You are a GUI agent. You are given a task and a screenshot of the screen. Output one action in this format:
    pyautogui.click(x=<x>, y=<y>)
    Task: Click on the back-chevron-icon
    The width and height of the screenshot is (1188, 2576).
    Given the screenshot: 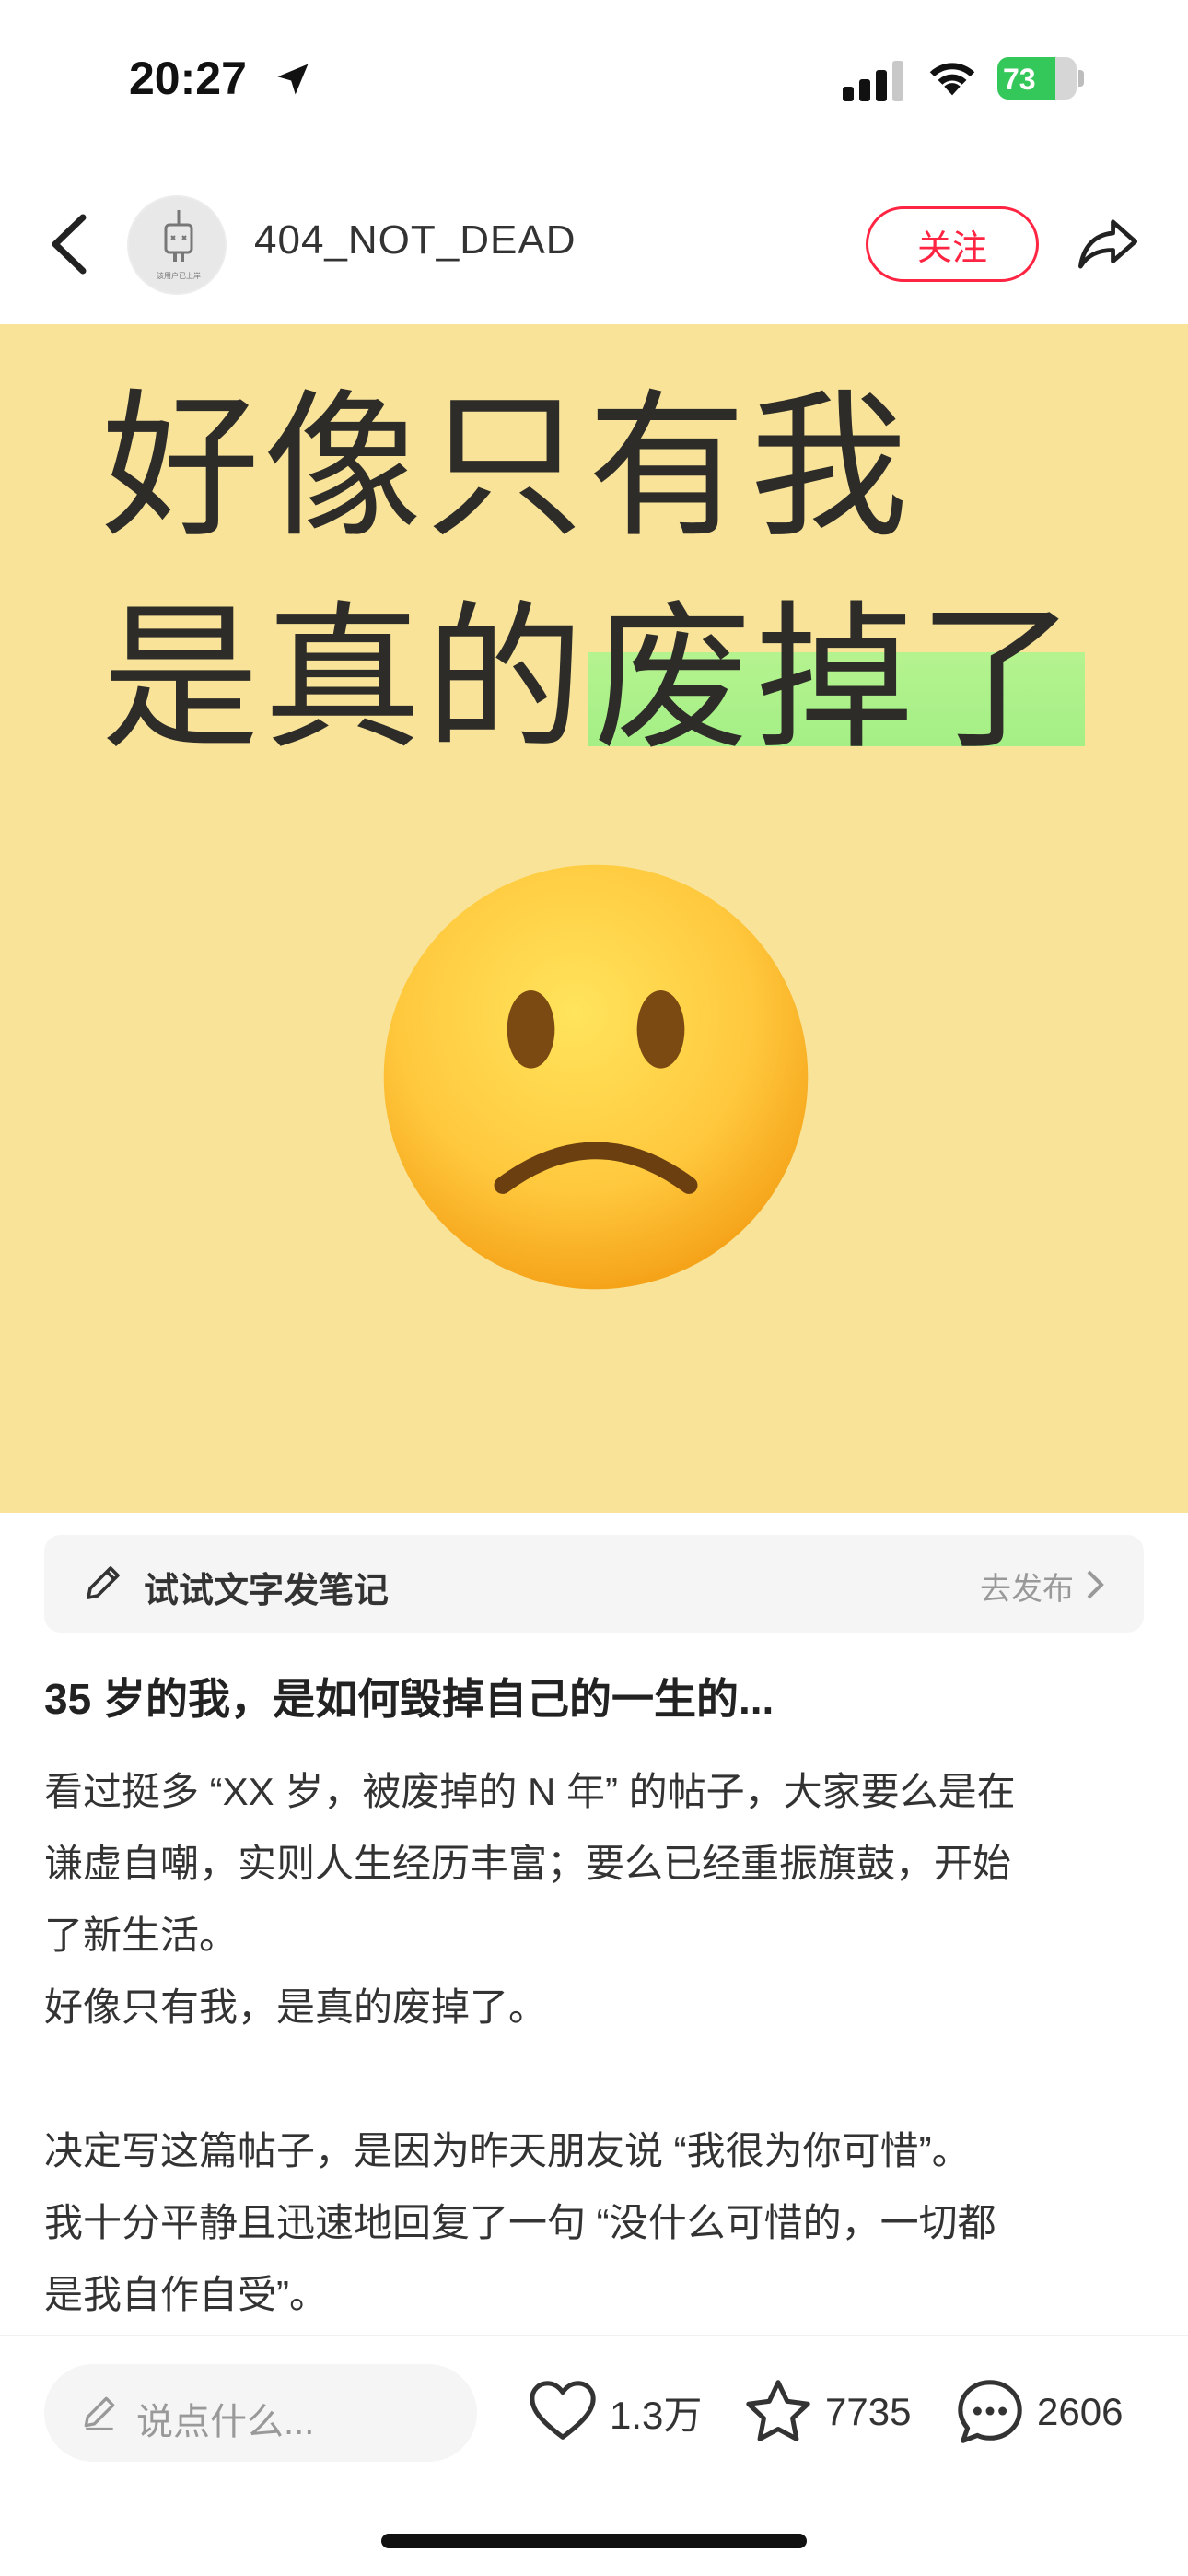 What is the action you would take?
    pyautogui.click(x=69, y=244)
    